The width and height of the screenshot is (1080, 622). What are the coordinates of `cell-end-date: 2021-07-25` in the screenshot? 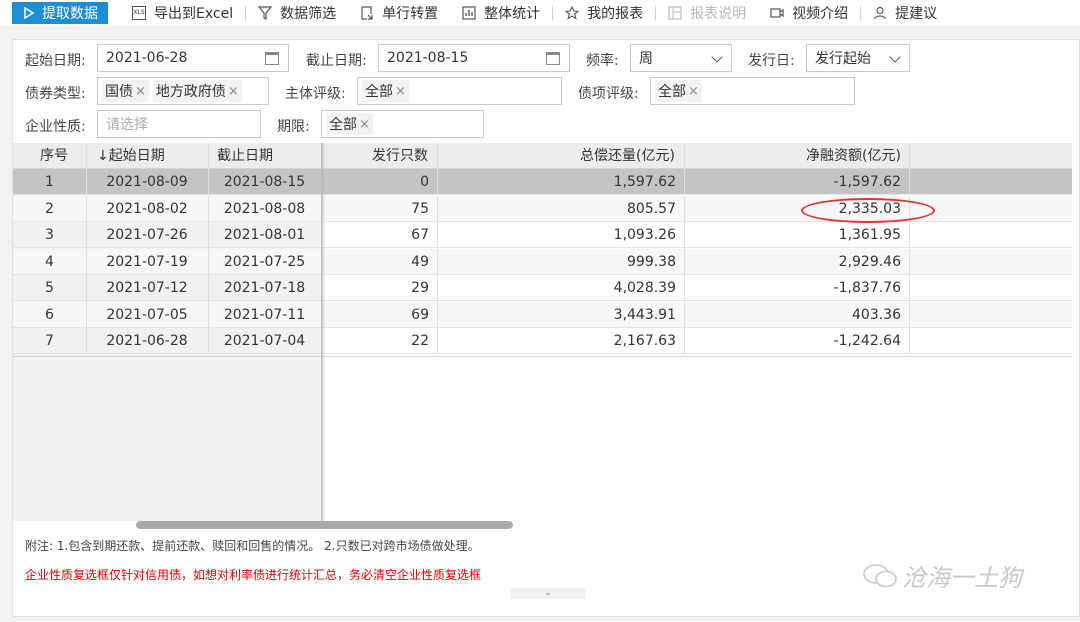 It's located at (264, 261).